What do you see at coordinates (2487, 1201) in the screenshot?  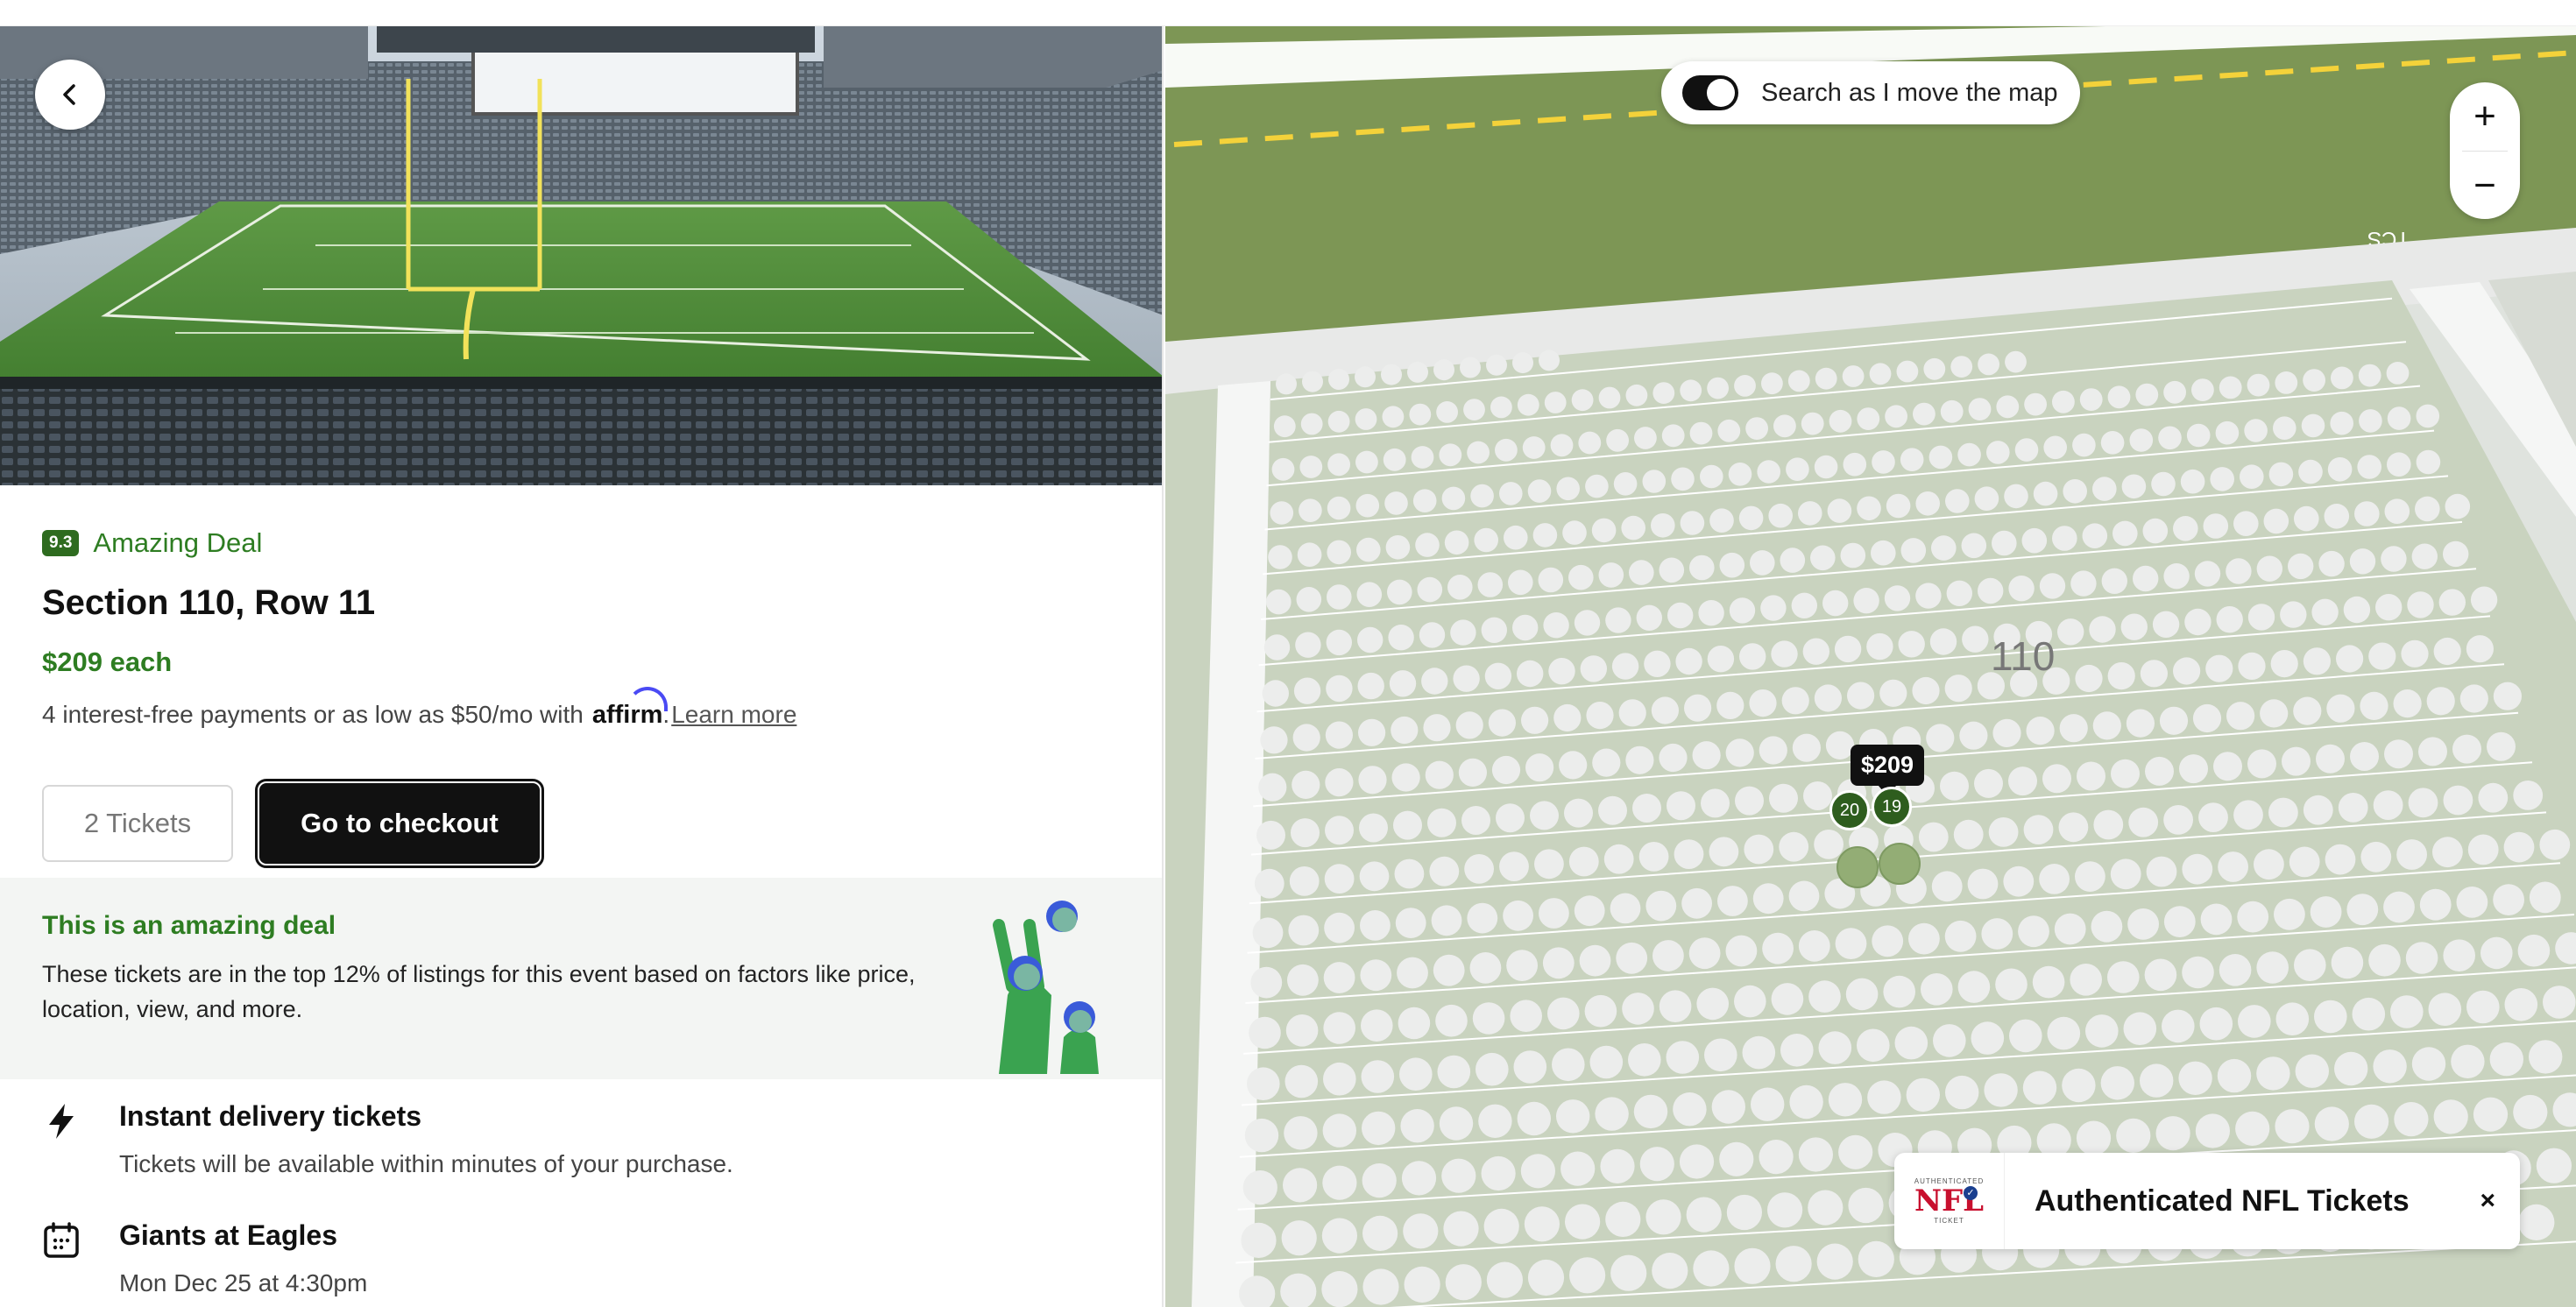 I see `close-icon: ×` at bounding box center [2487, 1201].